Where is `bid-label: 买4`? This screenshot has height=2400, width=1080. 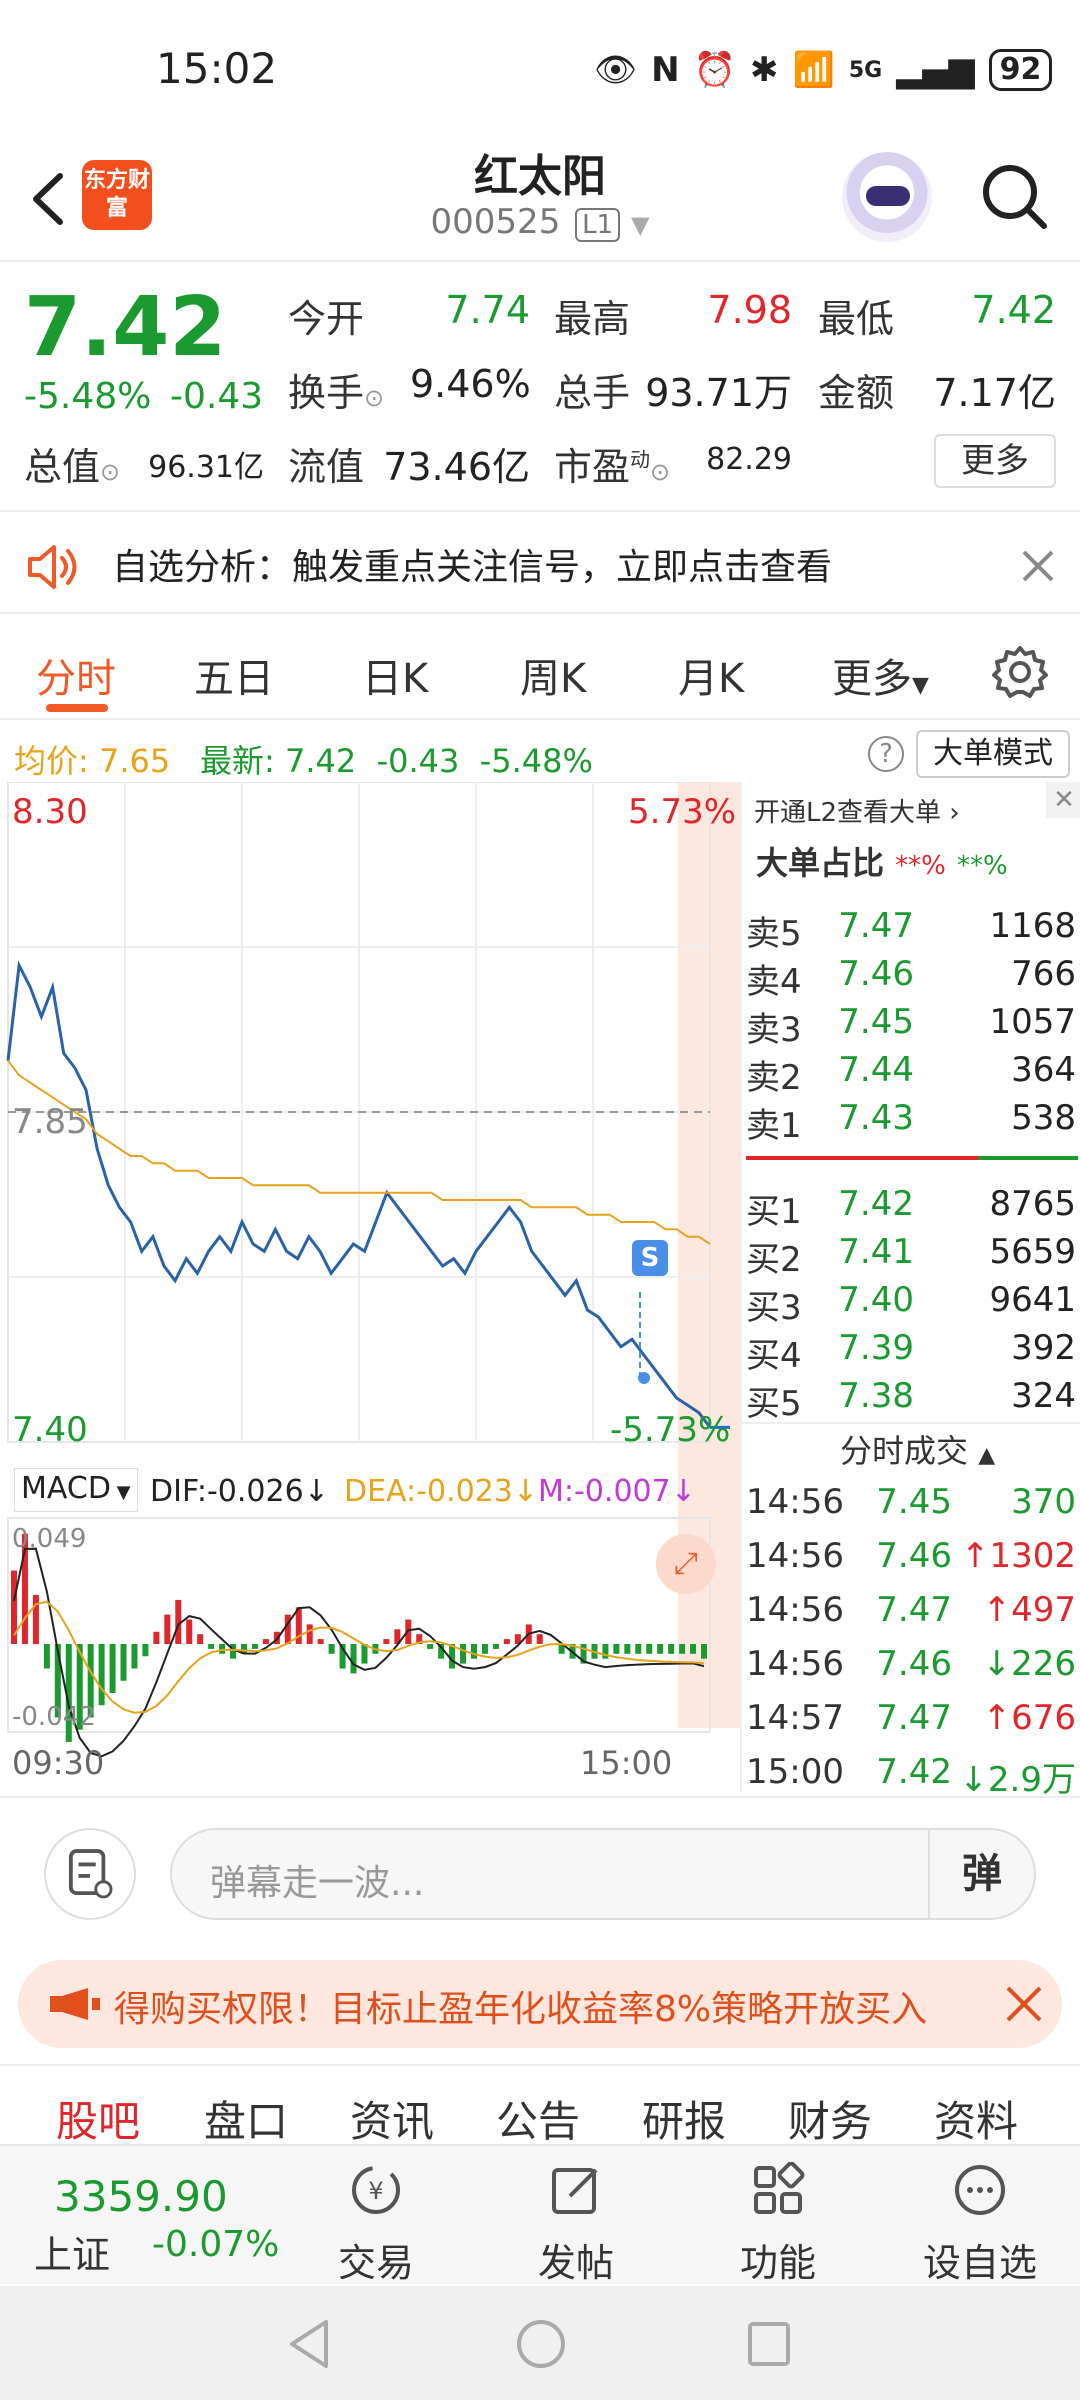 bid-label: 买4 is located at coordinates (774, 1356).